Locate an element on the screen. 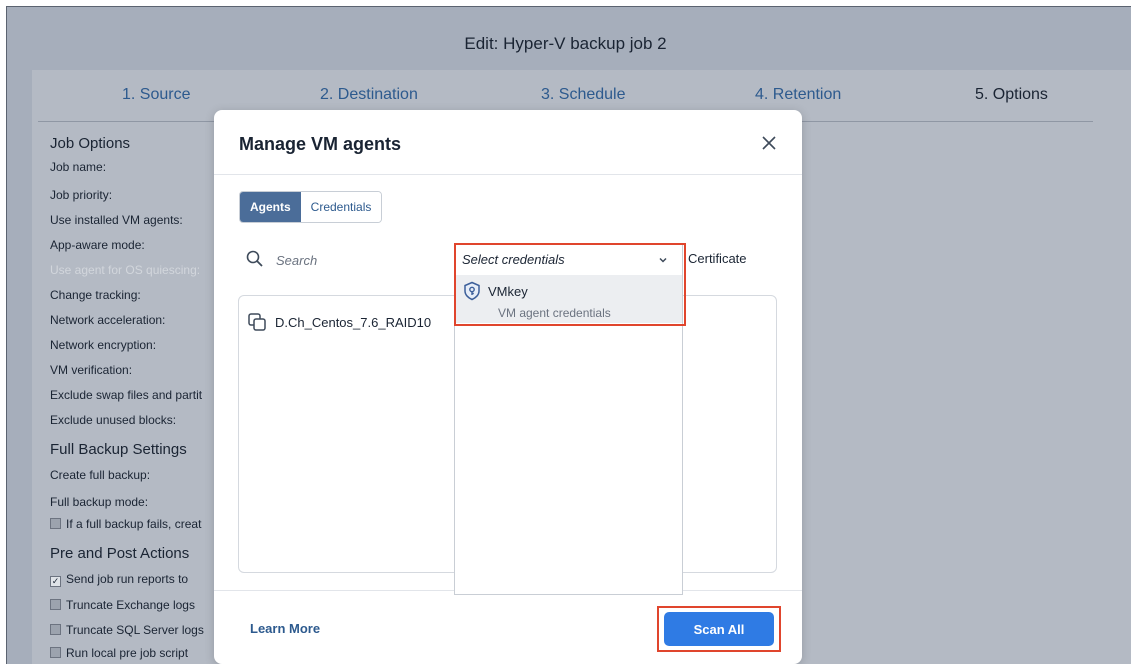 The width and height of the screenshot is (1131, 664). exclude-unused-label: Exclude unused blocks: is located at coordinates (113, 420).